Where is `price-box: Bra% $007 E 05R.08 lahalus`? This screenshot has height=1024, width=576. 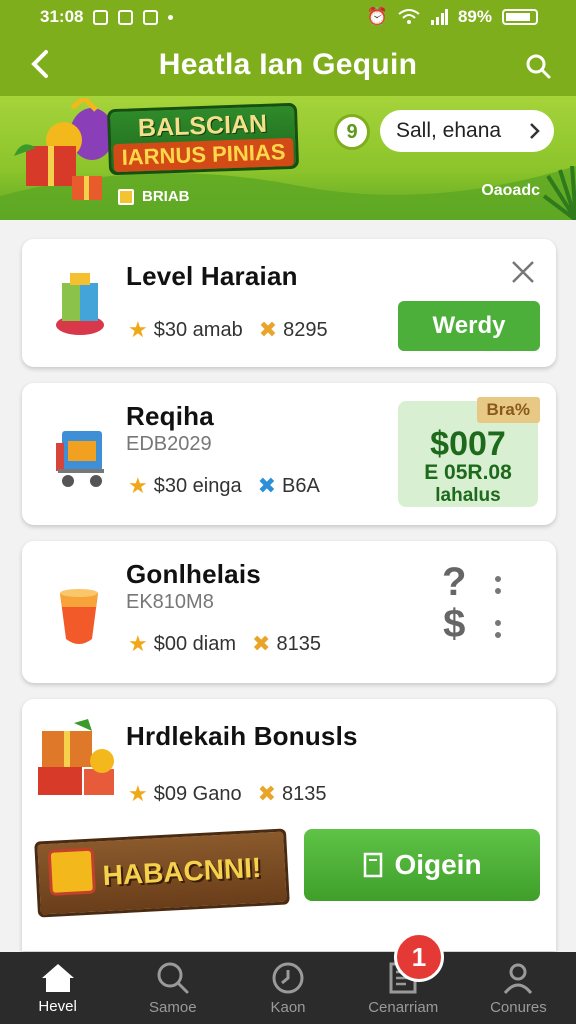 price-box: Bra% $007 E 05R.08 lahalus is located at coordinates (469, 452).